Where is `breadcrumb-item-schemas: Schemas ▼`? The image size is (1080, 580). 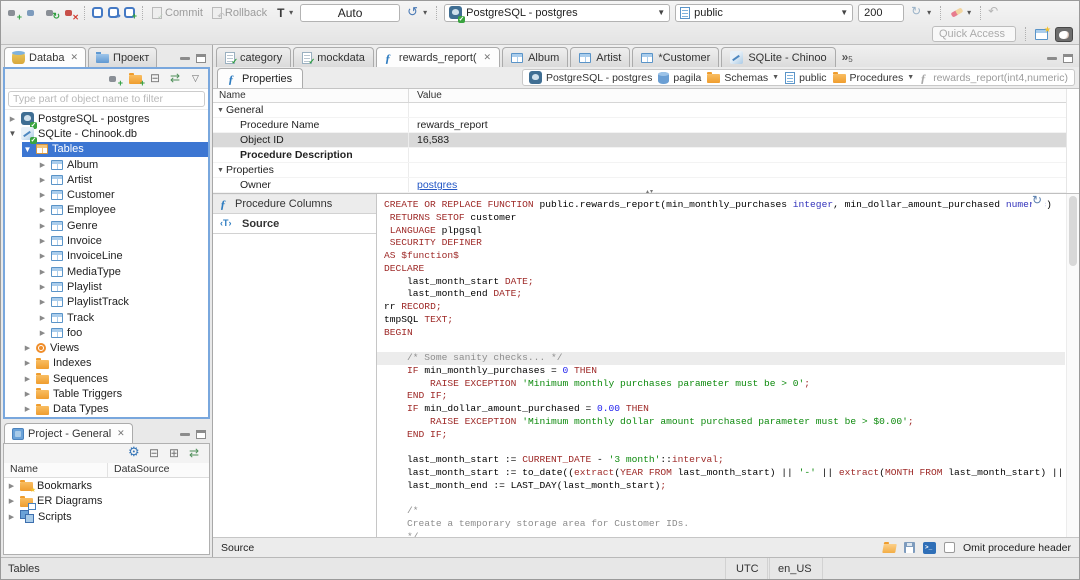
breadcrumb-item-schemas: Schemas ▼ is located at coordinates (743, 78).